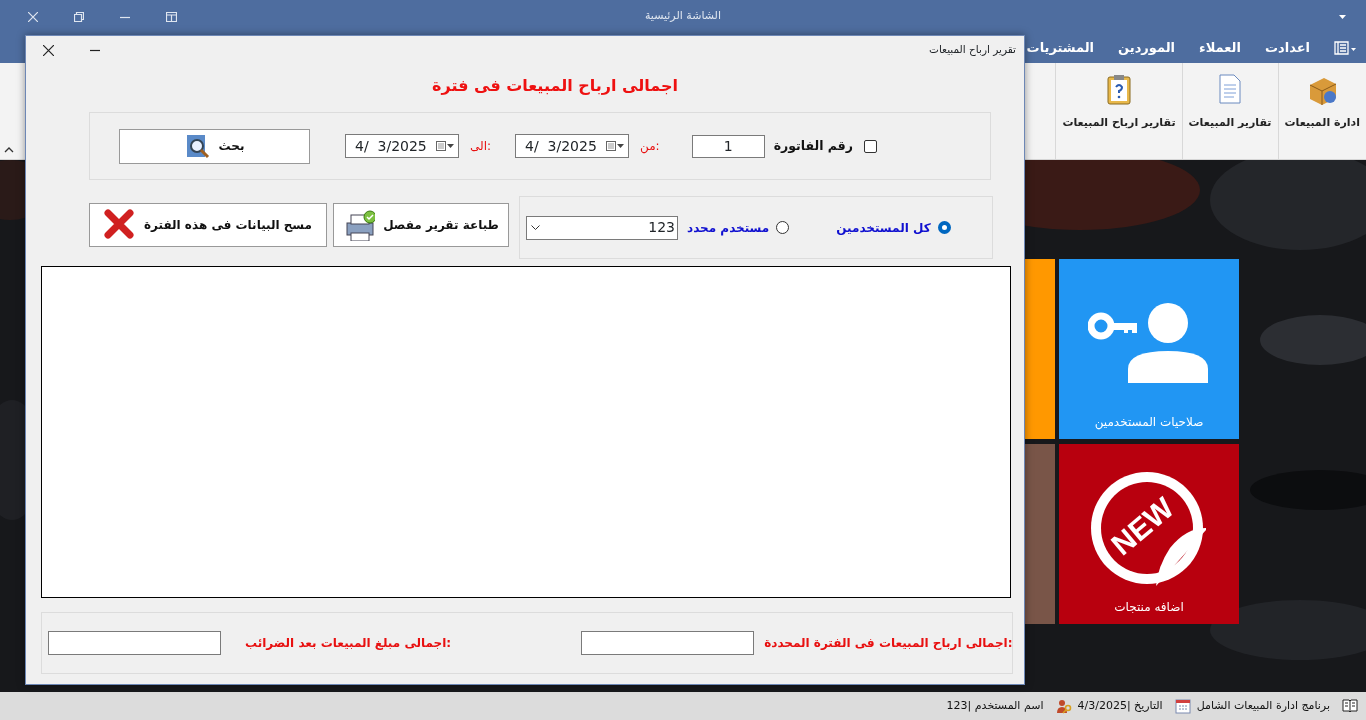  What do you see at coordinates (728, 146) in the screenshot?
I see `invoice-field: 1` at bounding box center [728, 146].